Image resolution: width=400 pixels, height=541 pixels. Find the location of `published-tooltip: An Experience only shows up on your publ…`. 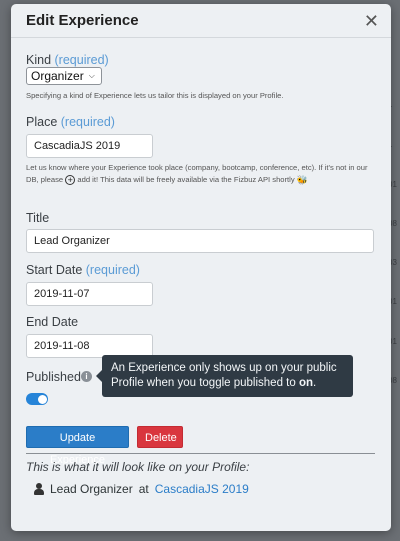

published-tooltip: An Experience only shows up on your publ… is located at coordinates (224, 376).